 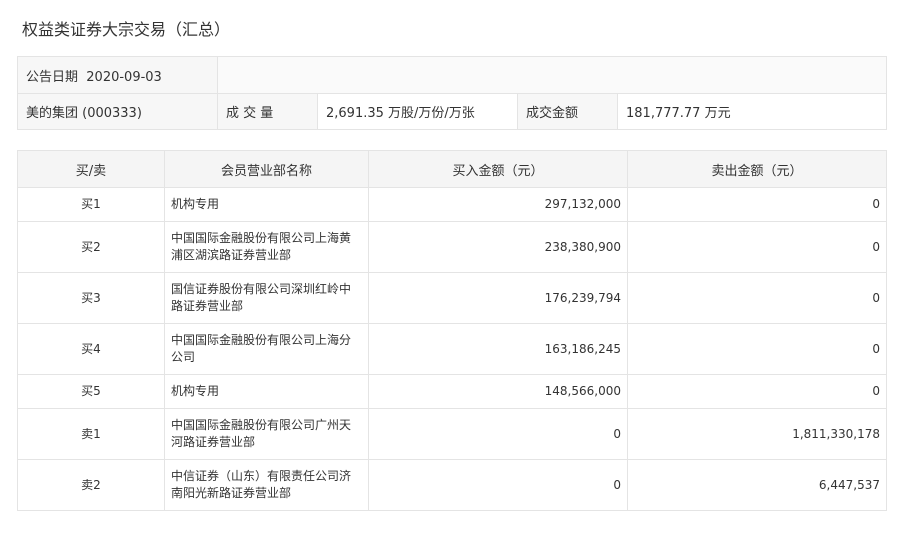 I want to click on branch-name-cell: 中国国际金融股份有限公司上海分公司, so click(x=266, y=349).